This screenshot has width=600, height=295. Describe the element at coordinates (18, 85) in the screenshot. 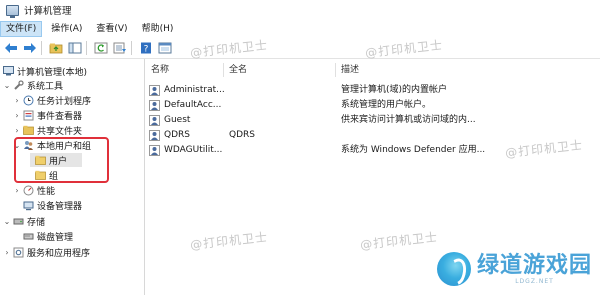

I see `tools-icon` at that location.